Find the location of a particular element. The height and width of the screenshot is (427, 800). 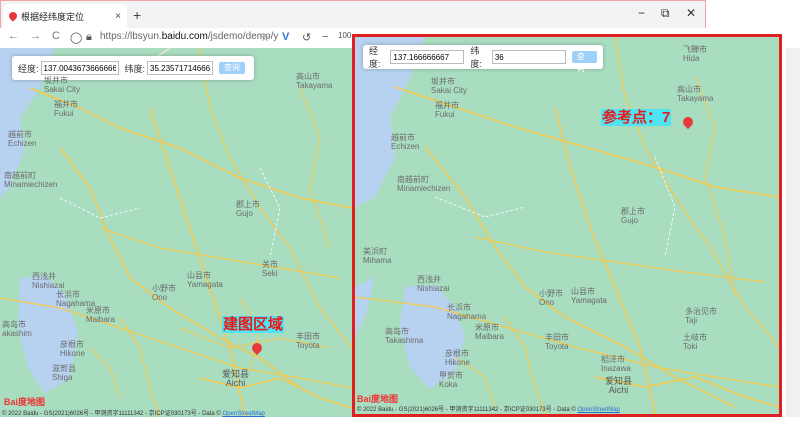

right-coordinate-panel: 经度: 纬度: 查询 is located at coordinates (483, 59).